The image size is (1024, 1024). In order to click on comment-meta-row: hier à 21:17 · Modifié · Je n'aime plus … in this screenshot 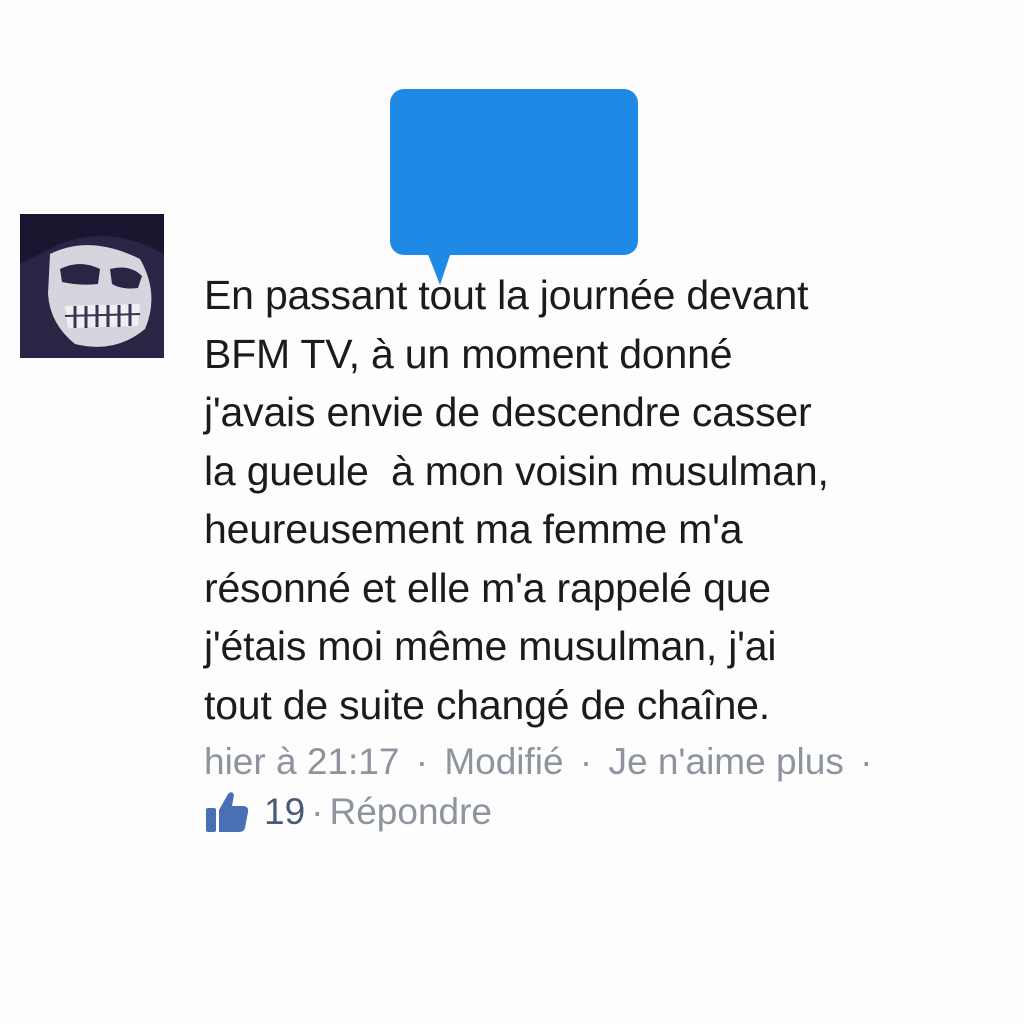, I will do `click(541, 762)`.